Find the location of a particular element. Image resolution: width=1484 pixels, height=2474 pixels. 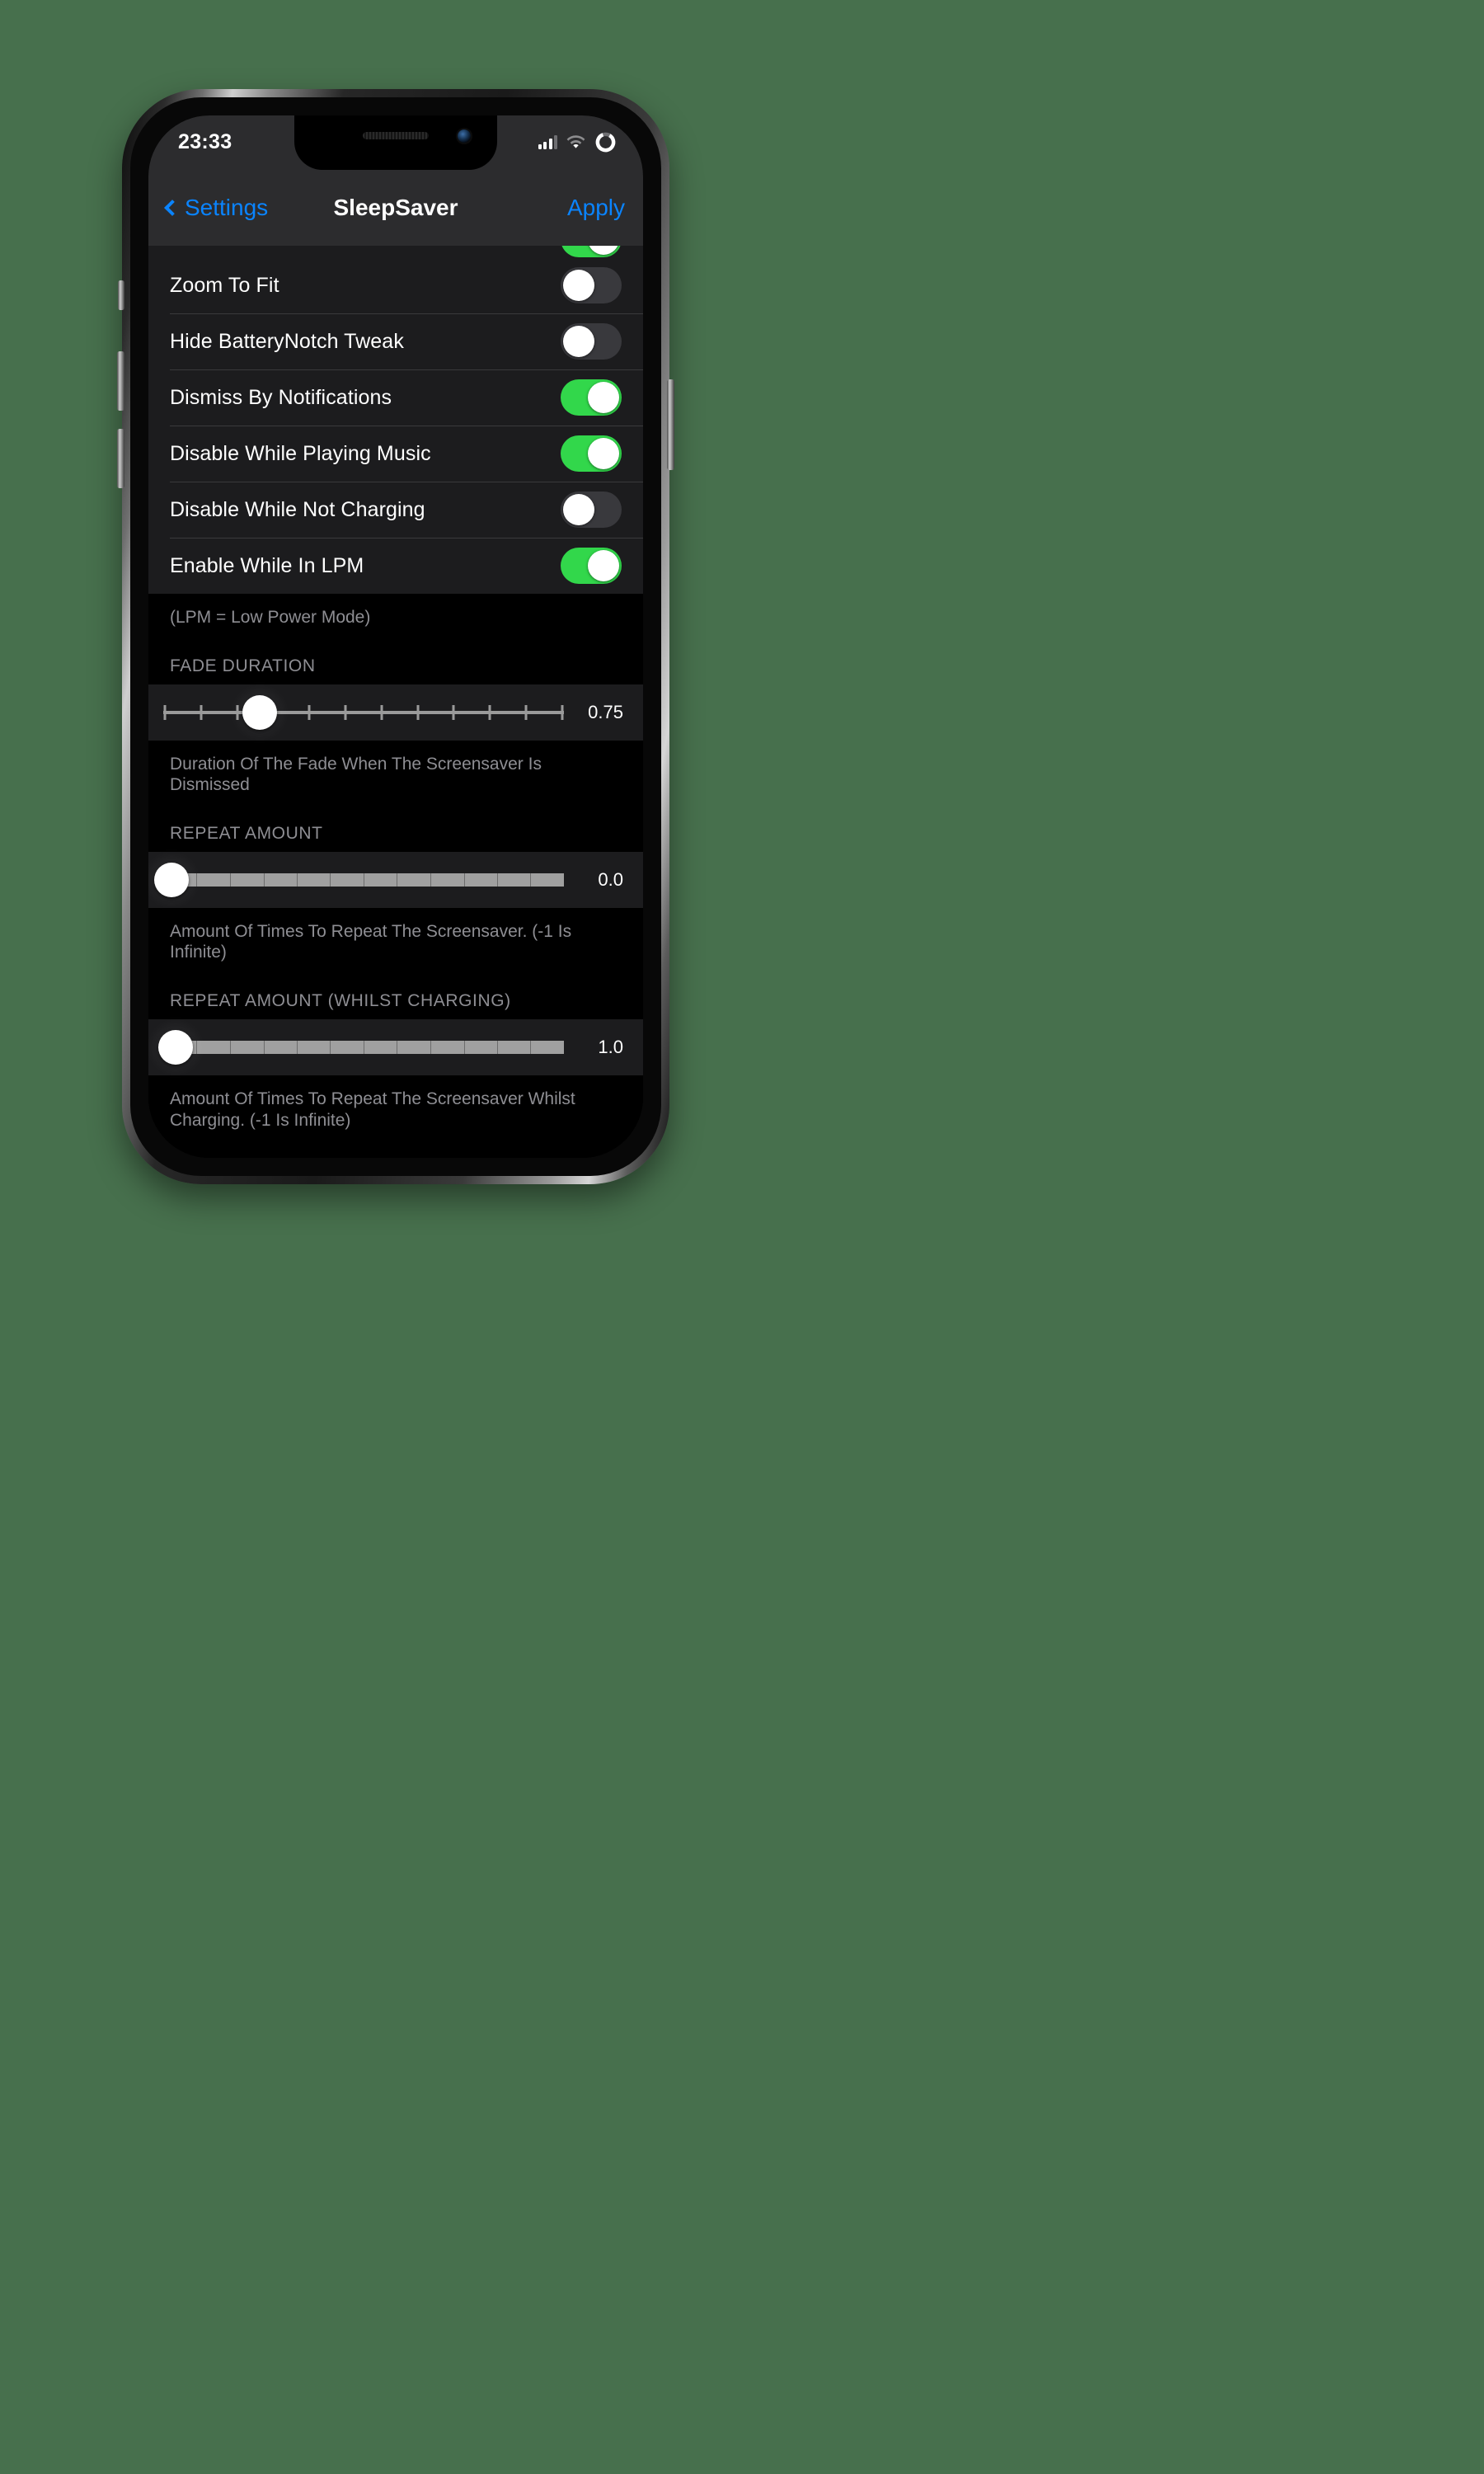

toggle-enable-while-in-lpm is located at coordinates (591, 566).